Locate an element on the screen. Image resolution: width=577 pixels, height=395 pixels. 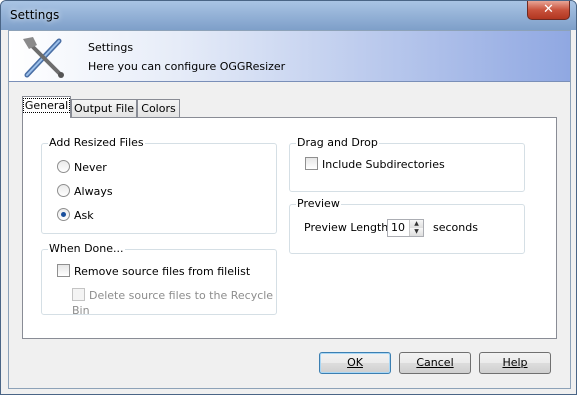
group-title: Add Resized Files is located at coordinates (96, 142).